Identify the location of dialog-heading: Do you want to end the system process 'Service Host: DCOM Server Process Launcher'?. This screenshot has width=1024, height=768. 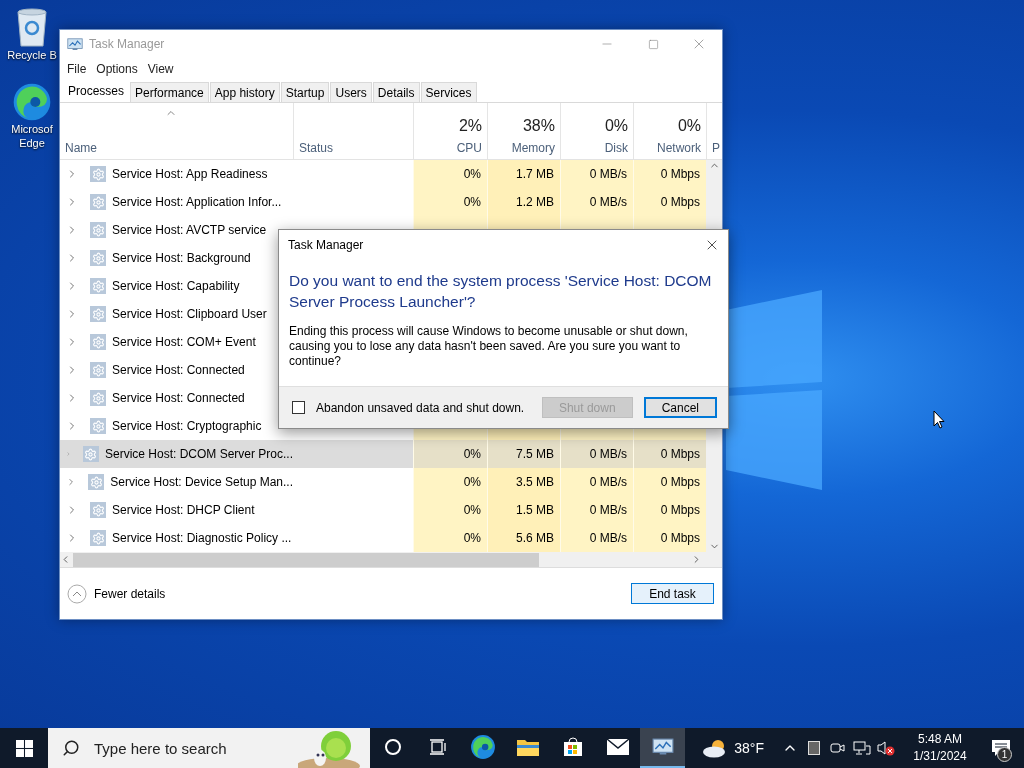
(500, 291).